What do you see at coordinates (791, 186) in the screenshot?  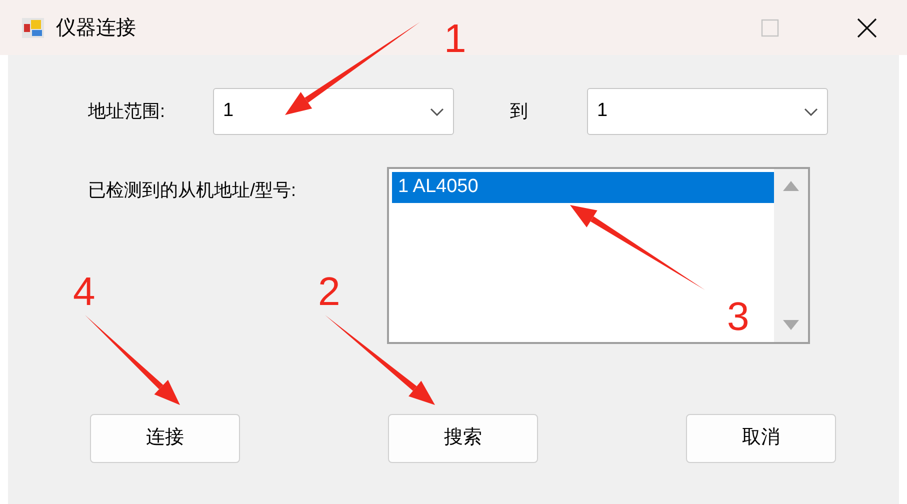 I see `scroll-up-icon` at bounding box center [791, 186].